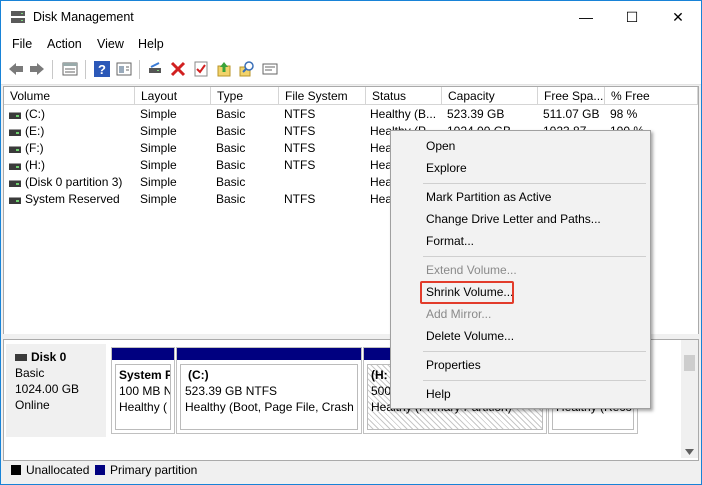 The width and height of the screenshot is (702, 485). I want to click on menu-item-help: Help, so click(438, 394).